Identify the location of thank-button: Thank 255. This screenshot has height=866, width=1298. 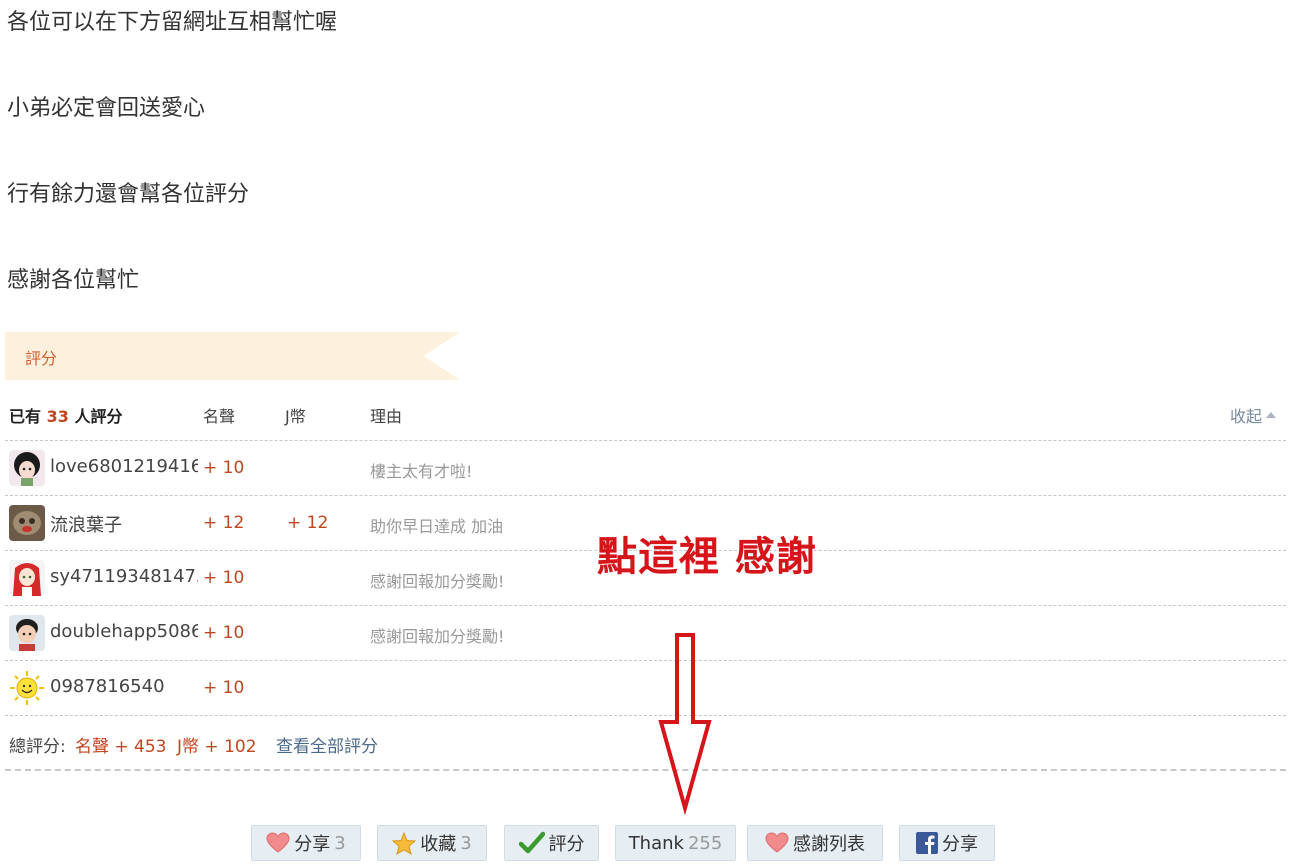
(675, 843).